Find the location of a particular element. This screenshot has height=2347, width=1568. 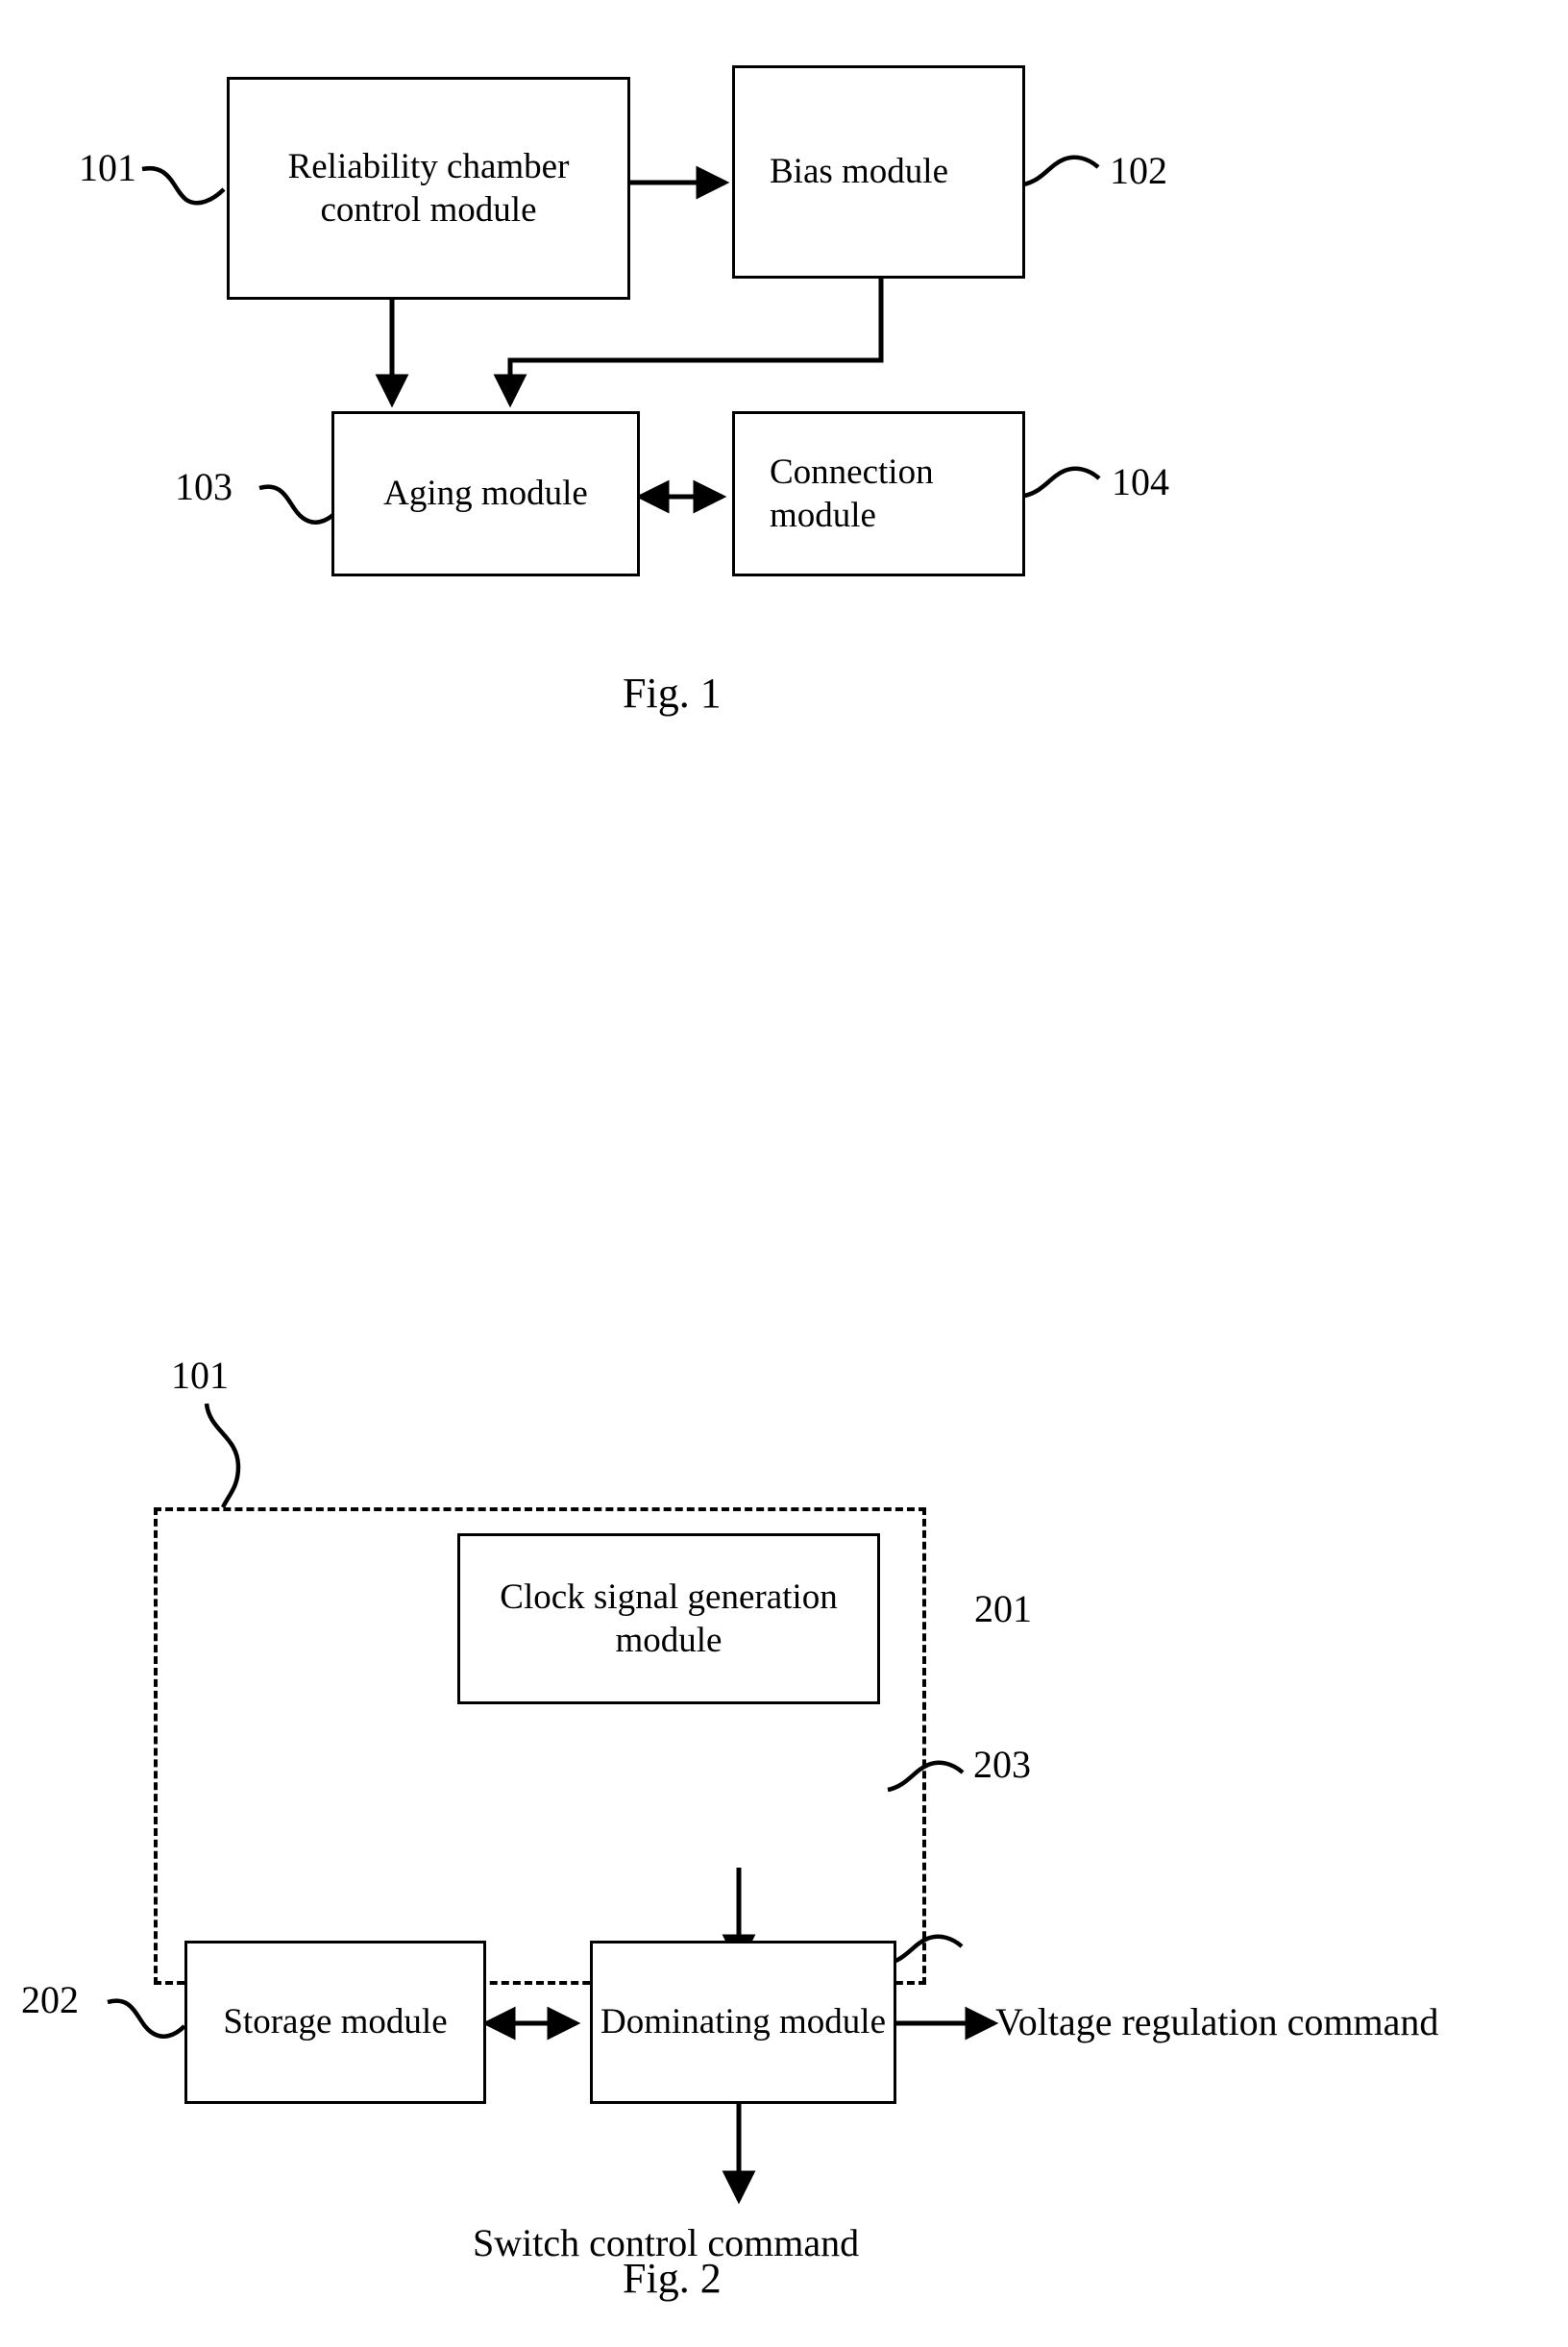

box-storage-module-label: Storage module is located at coordinates (335, 2022).